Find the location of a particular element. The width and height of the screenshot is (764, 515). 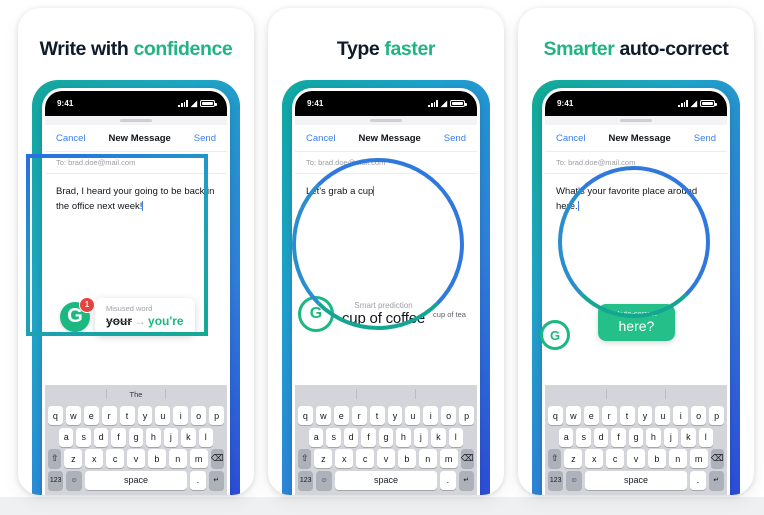

misused-word-popup: G 1 Misused word your → you're is located at coordinates (127, 315).